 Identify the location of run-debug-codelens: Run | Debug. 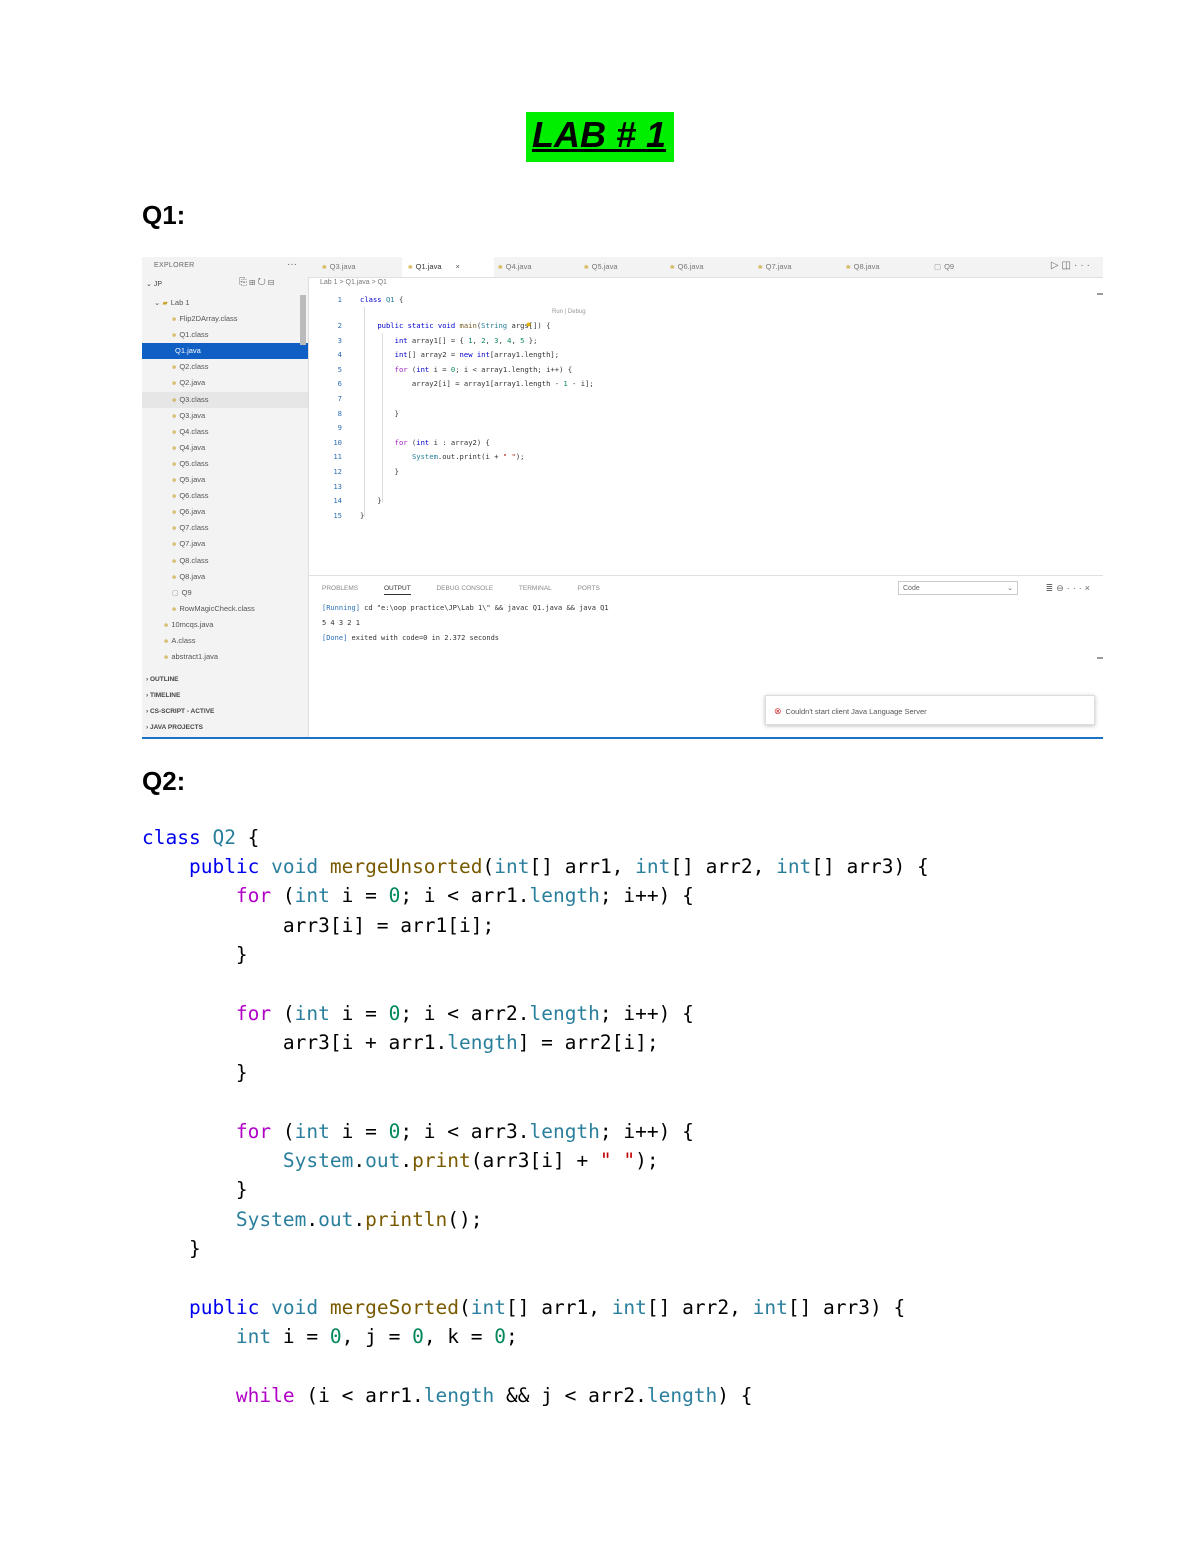
(569, 312).